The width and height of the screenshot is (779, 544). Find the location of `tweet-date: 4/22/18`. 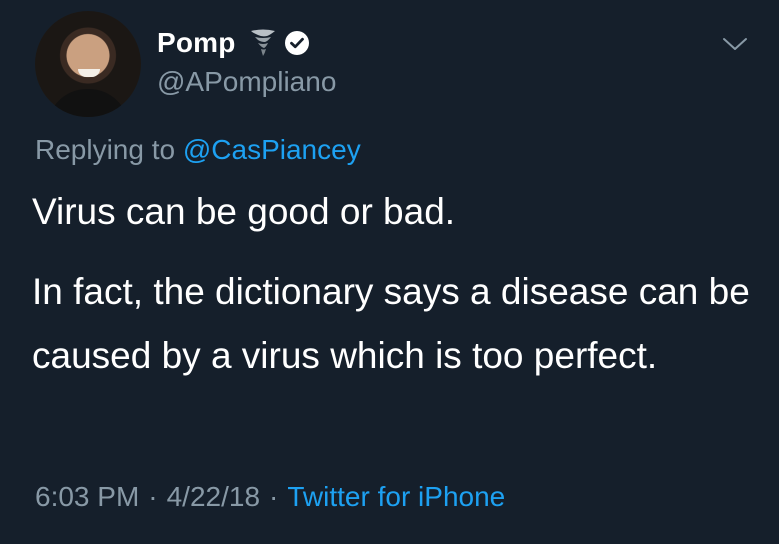

tweet-date: 4/22/18 is located at coordinates (213, 496).